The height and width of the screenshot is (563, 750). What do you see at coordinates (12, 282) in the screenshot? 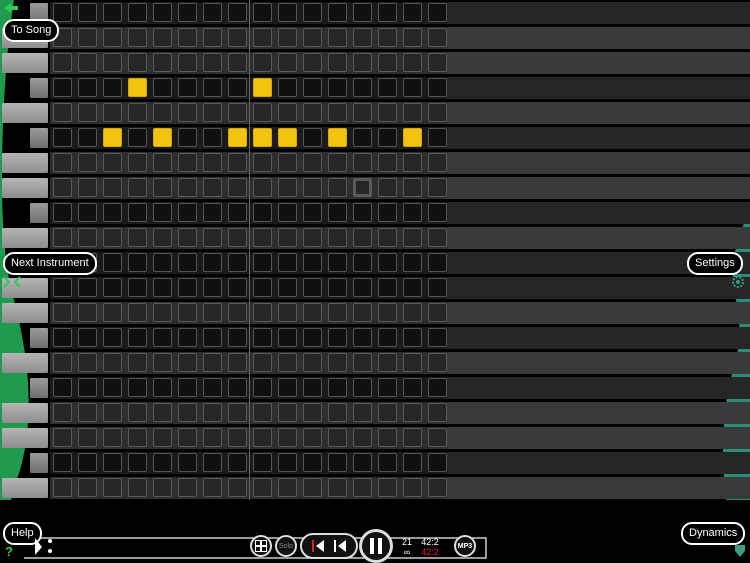
I see `instrument-swap-icon` at bounding box center [12, 282].